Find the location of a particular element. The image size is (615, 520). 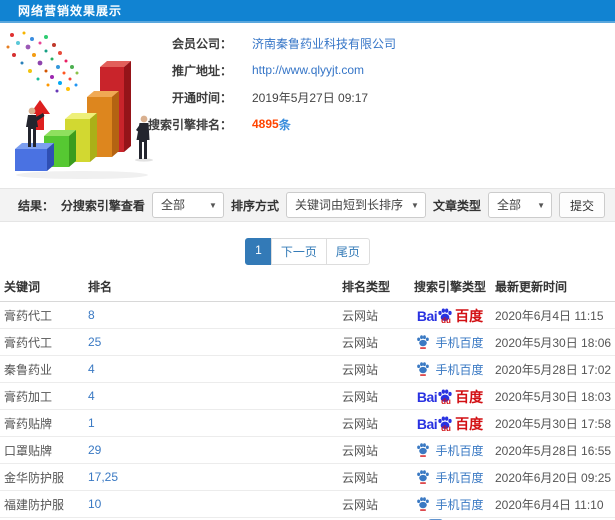

updated-cell: 2020年5月30日 18:06 is located at coordinates (553, 342).